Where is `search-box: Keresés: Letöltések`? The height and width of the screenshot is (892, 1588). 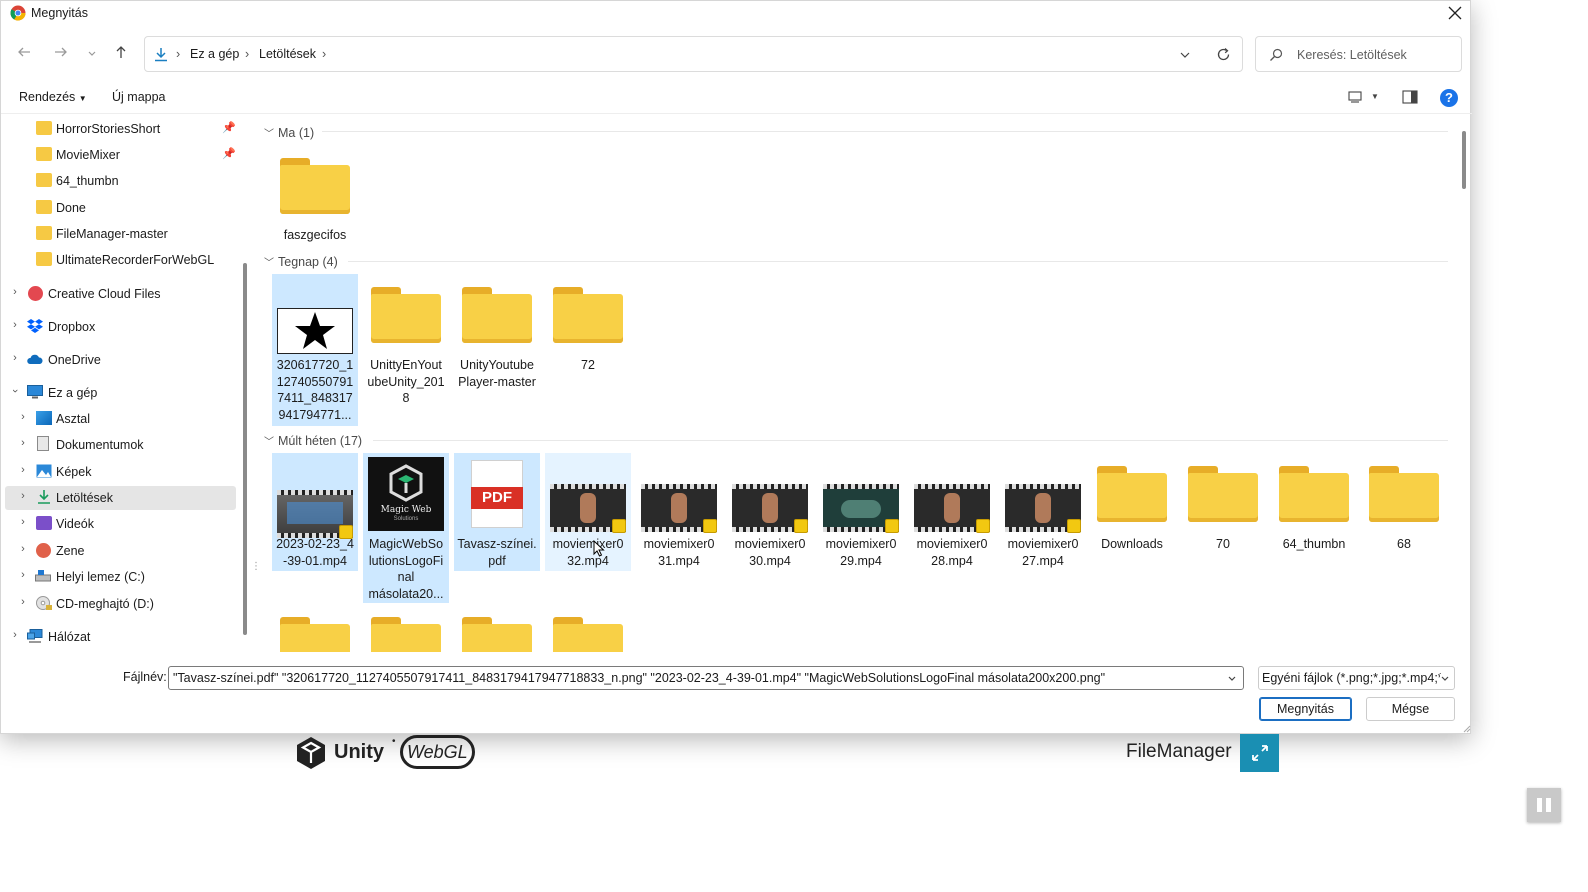
search-box: Keresés: Letöltések is located at coordinates (1358, 54).